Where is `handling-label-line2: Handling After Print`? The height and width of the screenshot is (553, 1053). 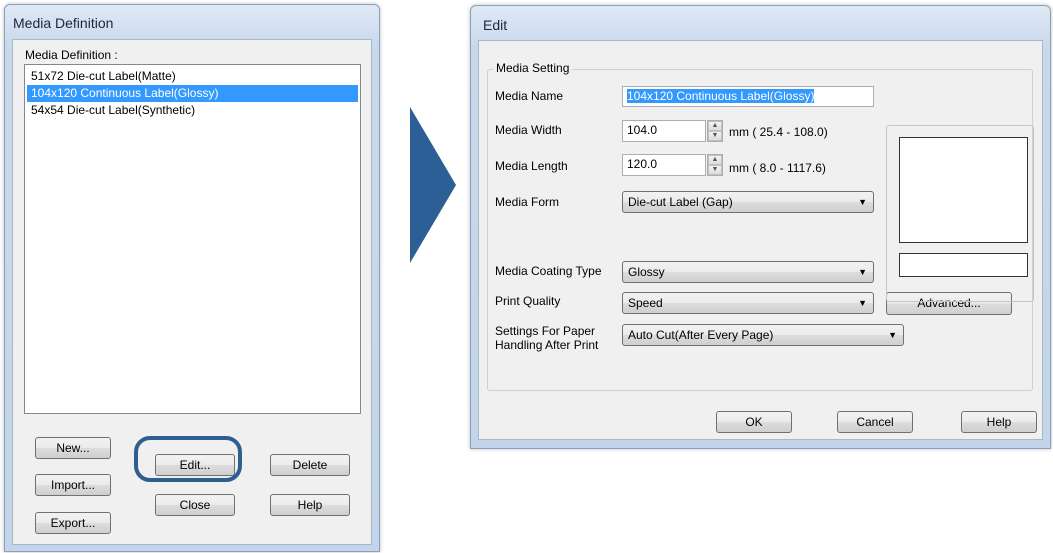
handling-label-line2: Handling After Print is located at coordinates (547, 345).